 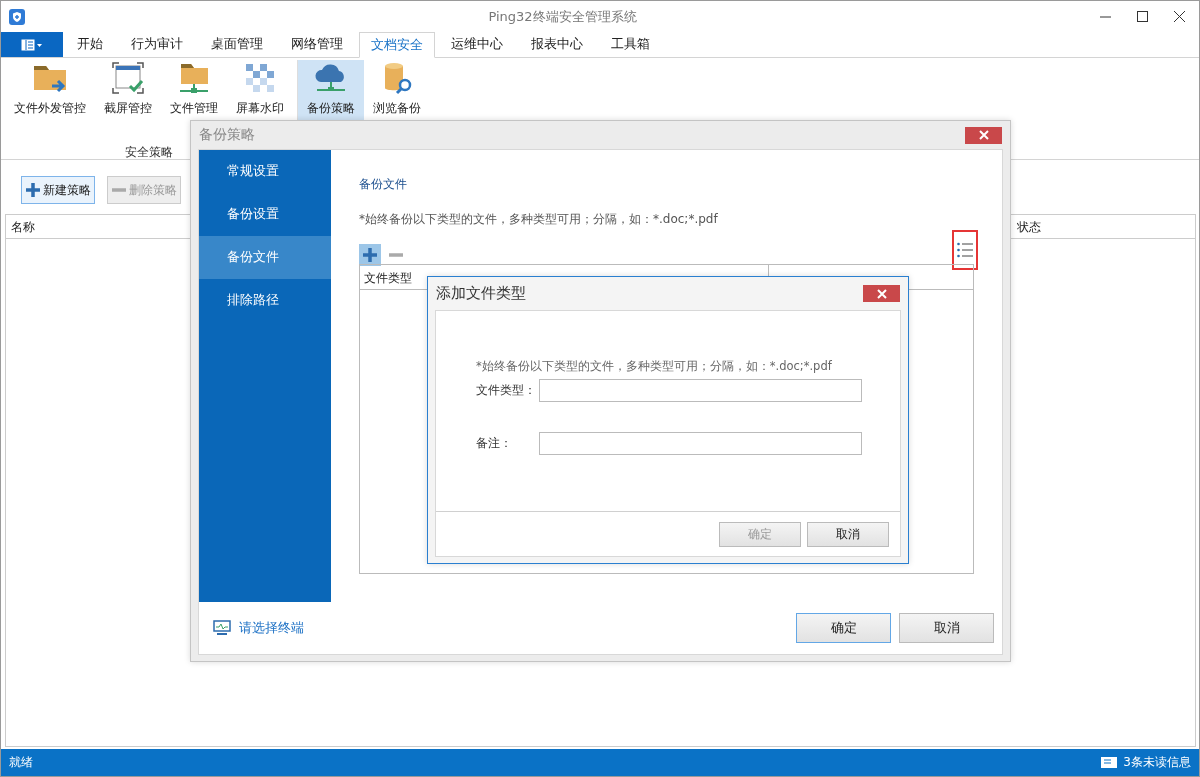 I want to click on status-text: 就绪, so click(x=21, y=762).